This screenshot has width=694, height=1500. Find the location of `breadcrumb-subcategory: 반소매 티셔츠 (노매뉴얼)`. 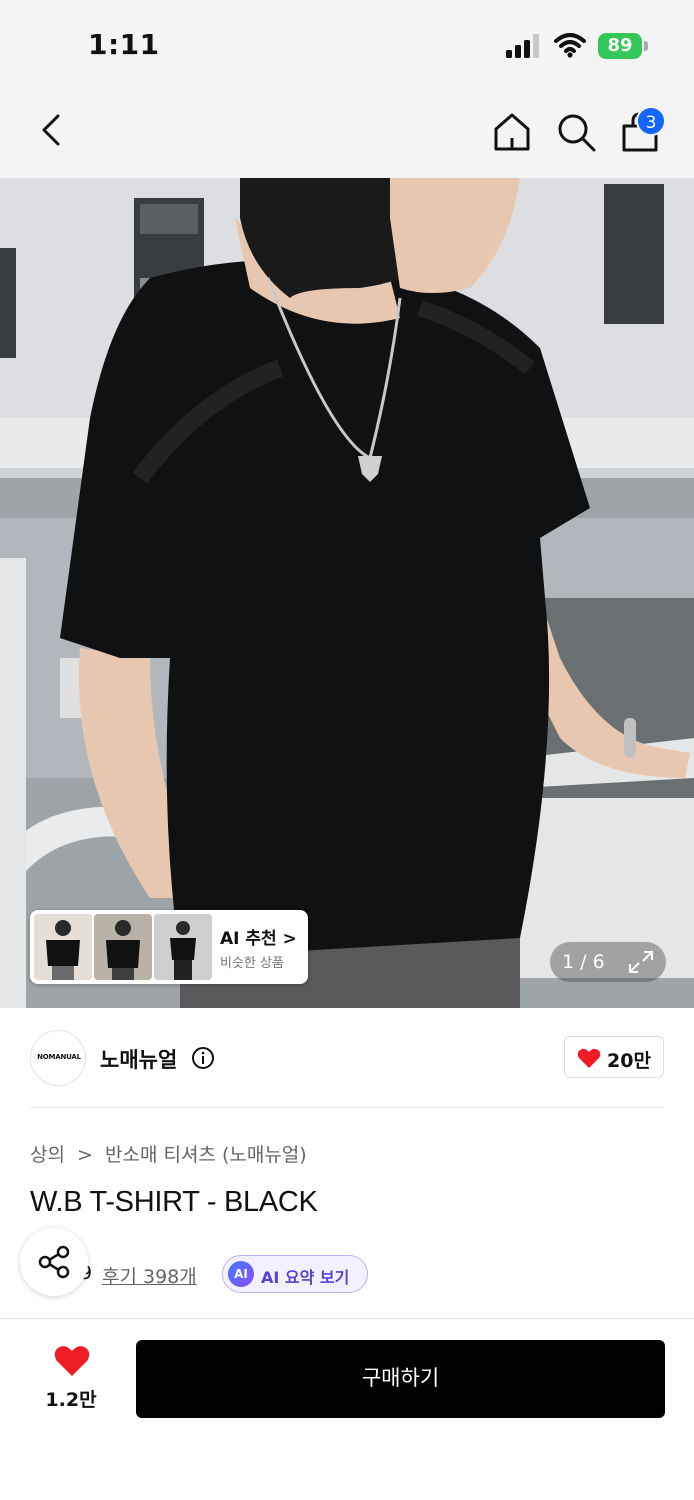

breadcrumb-subcategory: 반소매 티셔츠 (노매뉴얼) is located at coordinates (206, 1155).